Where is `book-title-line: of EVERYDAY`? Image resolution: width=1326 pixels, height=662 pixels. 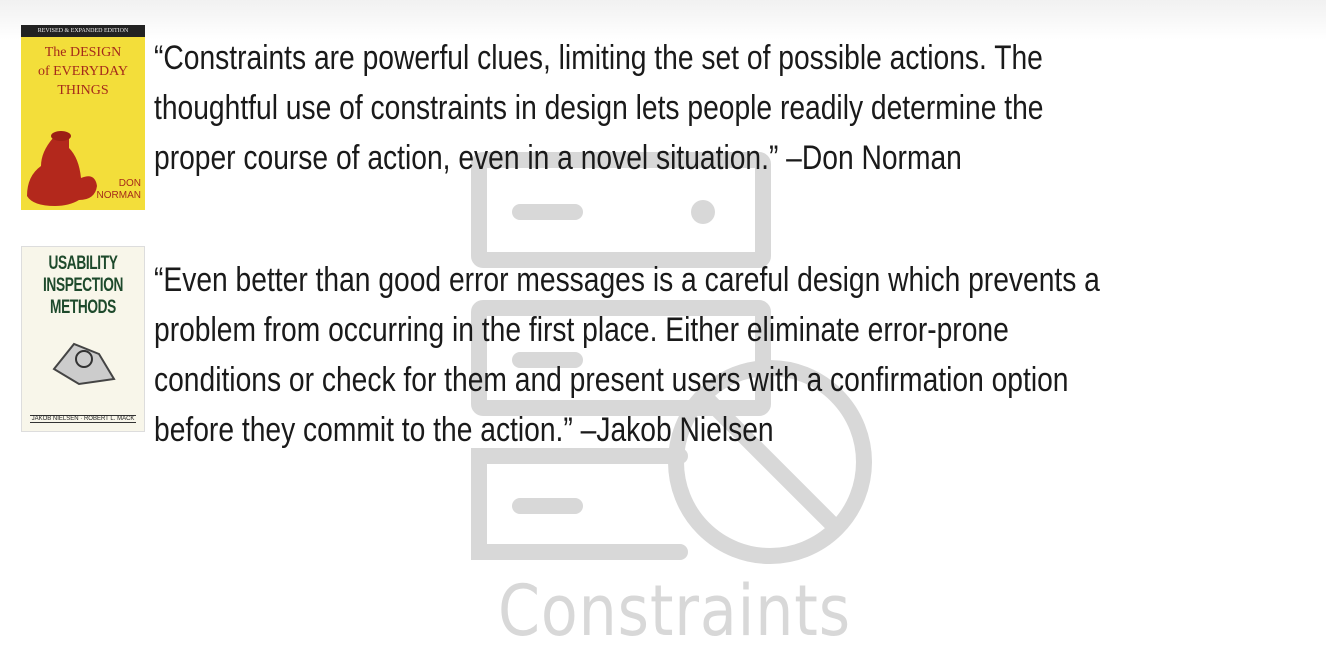
book-title-line: of EVERYDAY is located at coordinates (83, 71).